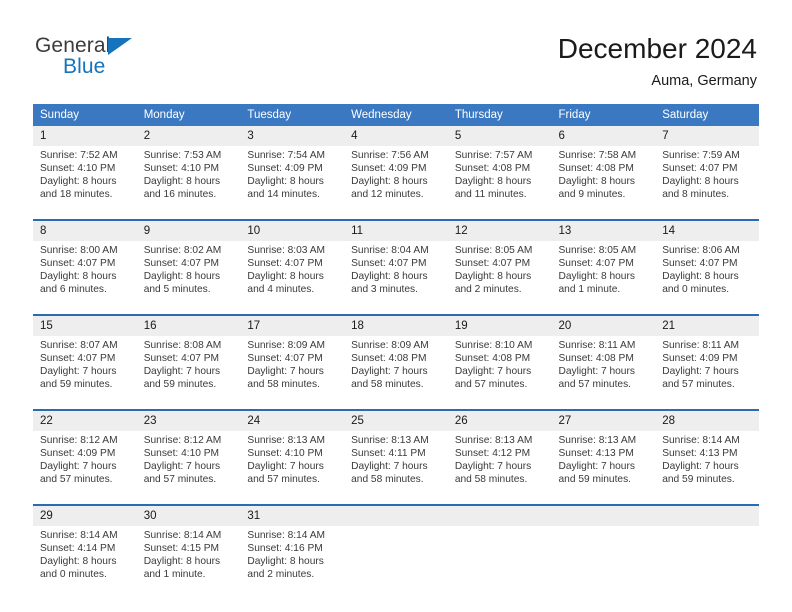  What do you see at coordinates (596, 277) in the screenshot?
I see `daylight-text: Daylight: 8 hours` at bounding box center [596, 277].